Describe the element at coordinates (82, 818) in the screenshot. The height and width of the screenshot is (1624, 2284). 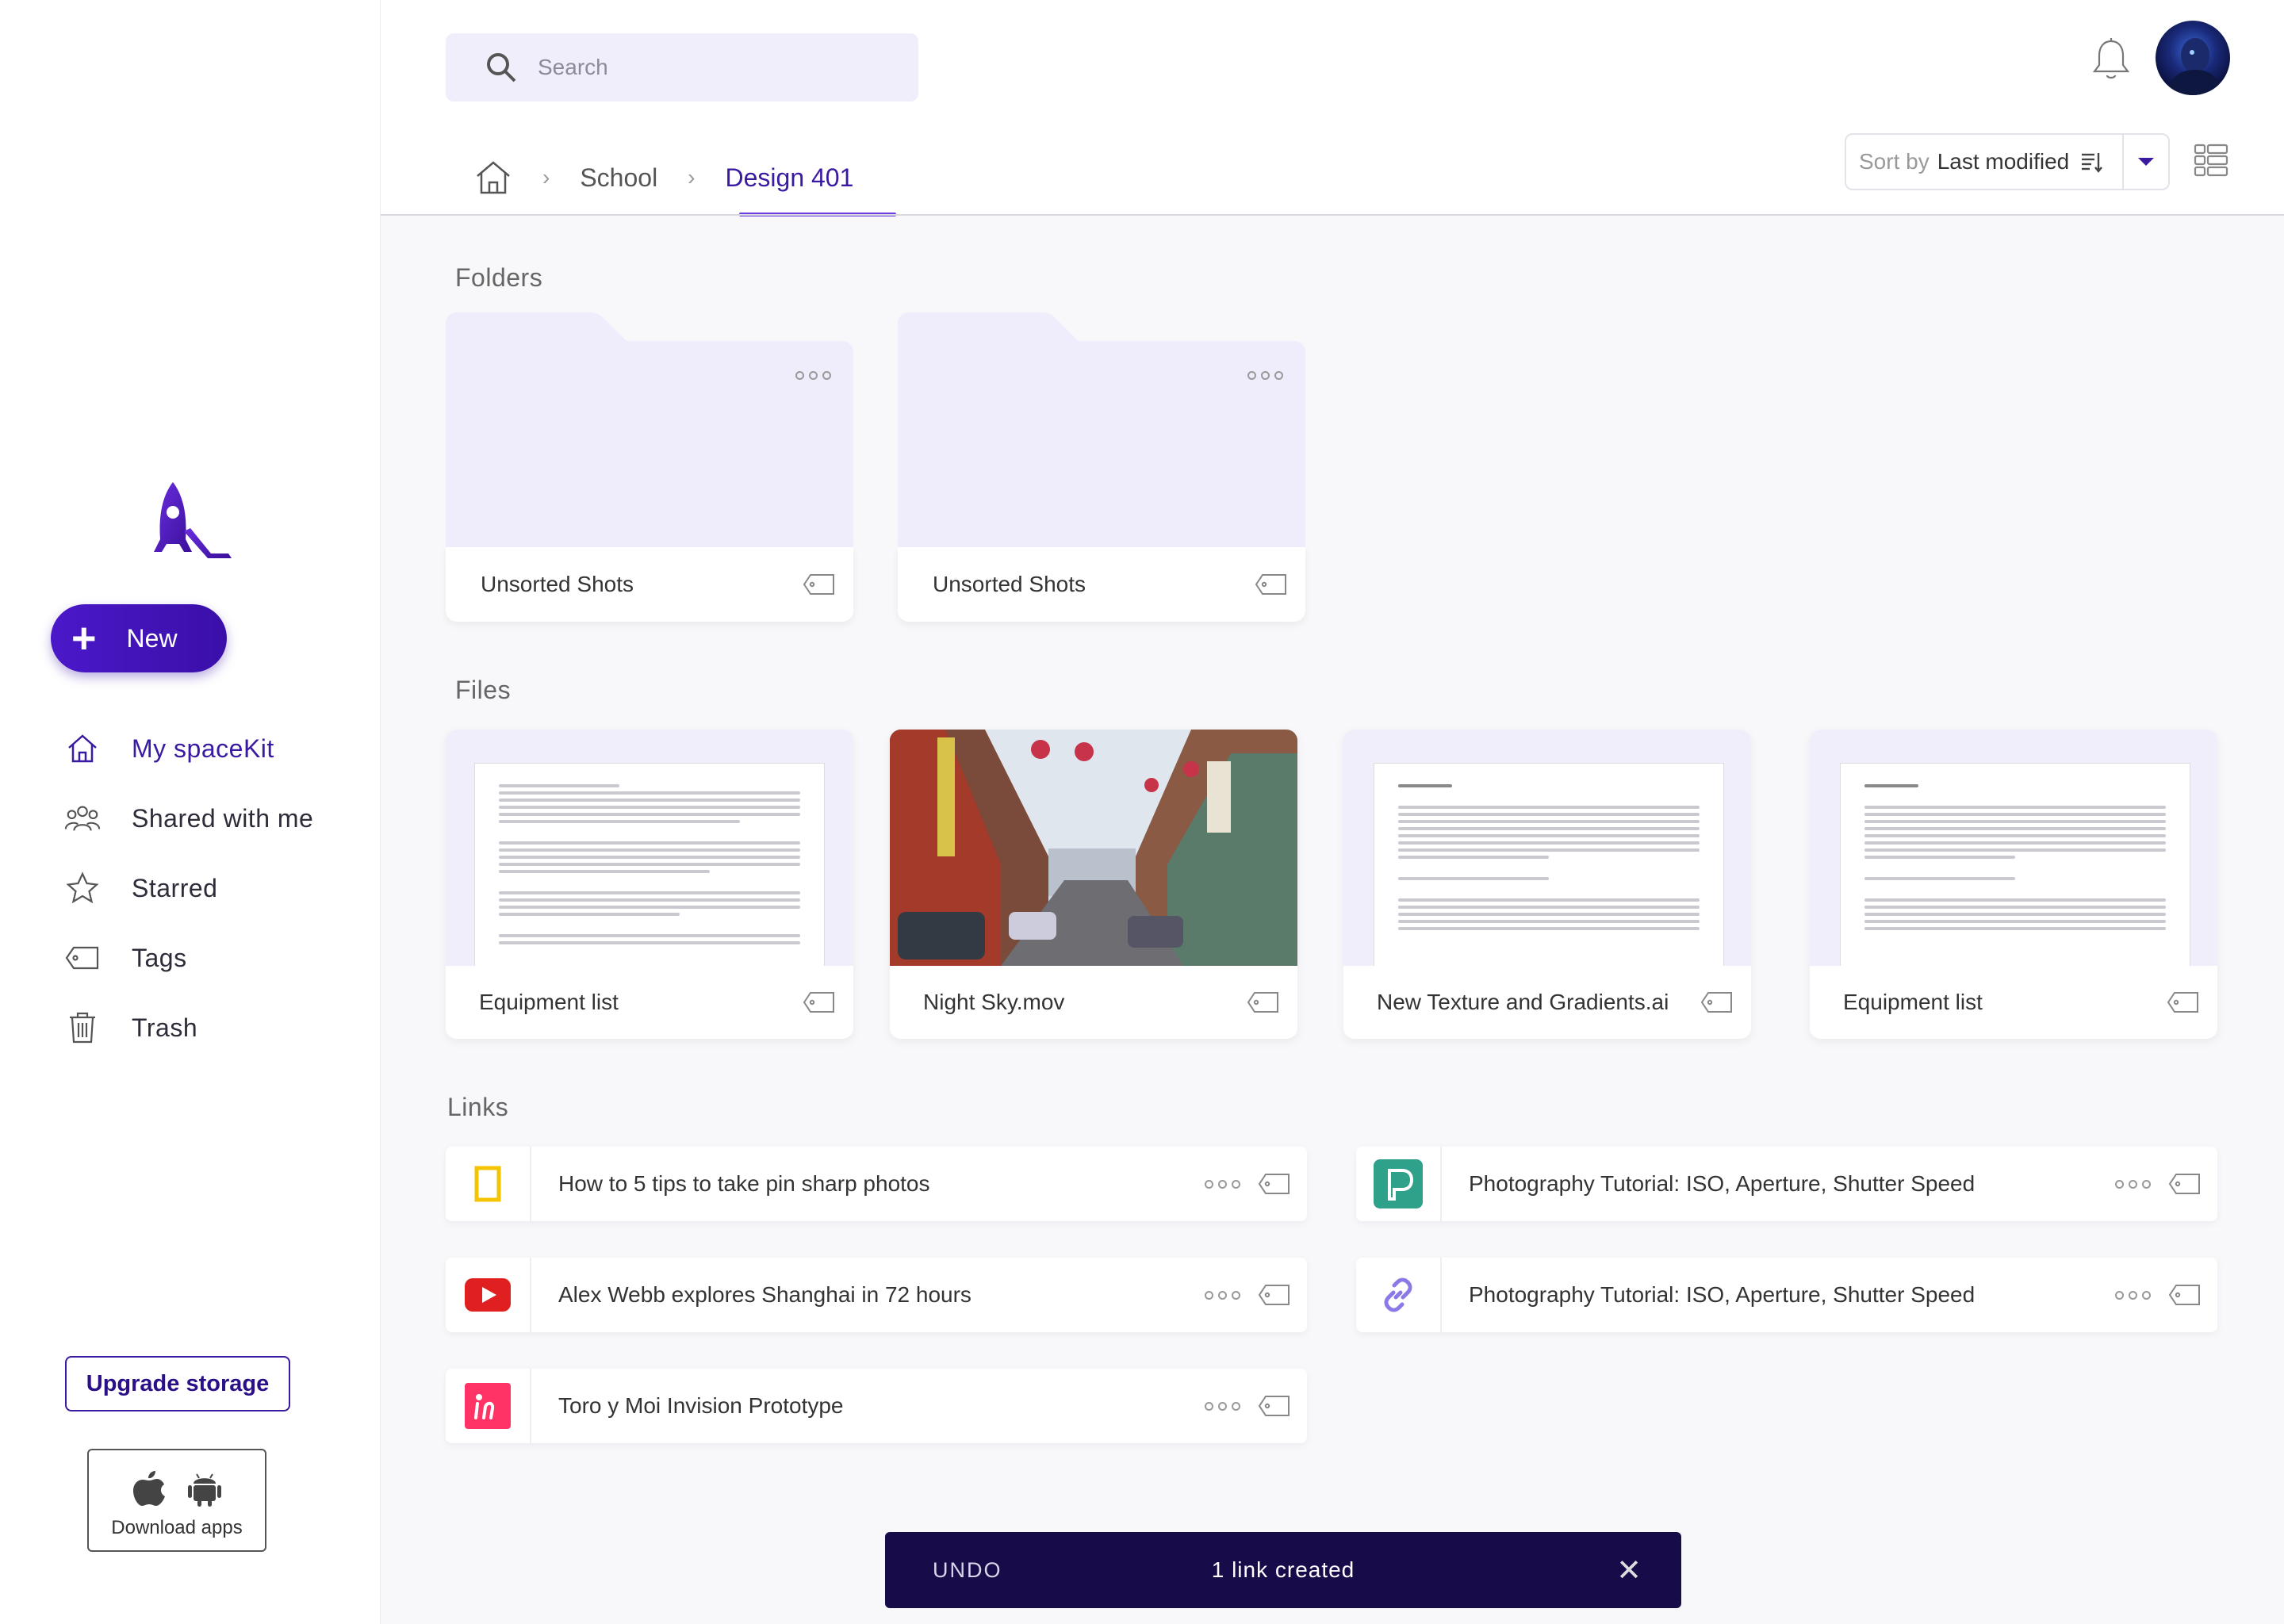
I see `people-icon` at that location.